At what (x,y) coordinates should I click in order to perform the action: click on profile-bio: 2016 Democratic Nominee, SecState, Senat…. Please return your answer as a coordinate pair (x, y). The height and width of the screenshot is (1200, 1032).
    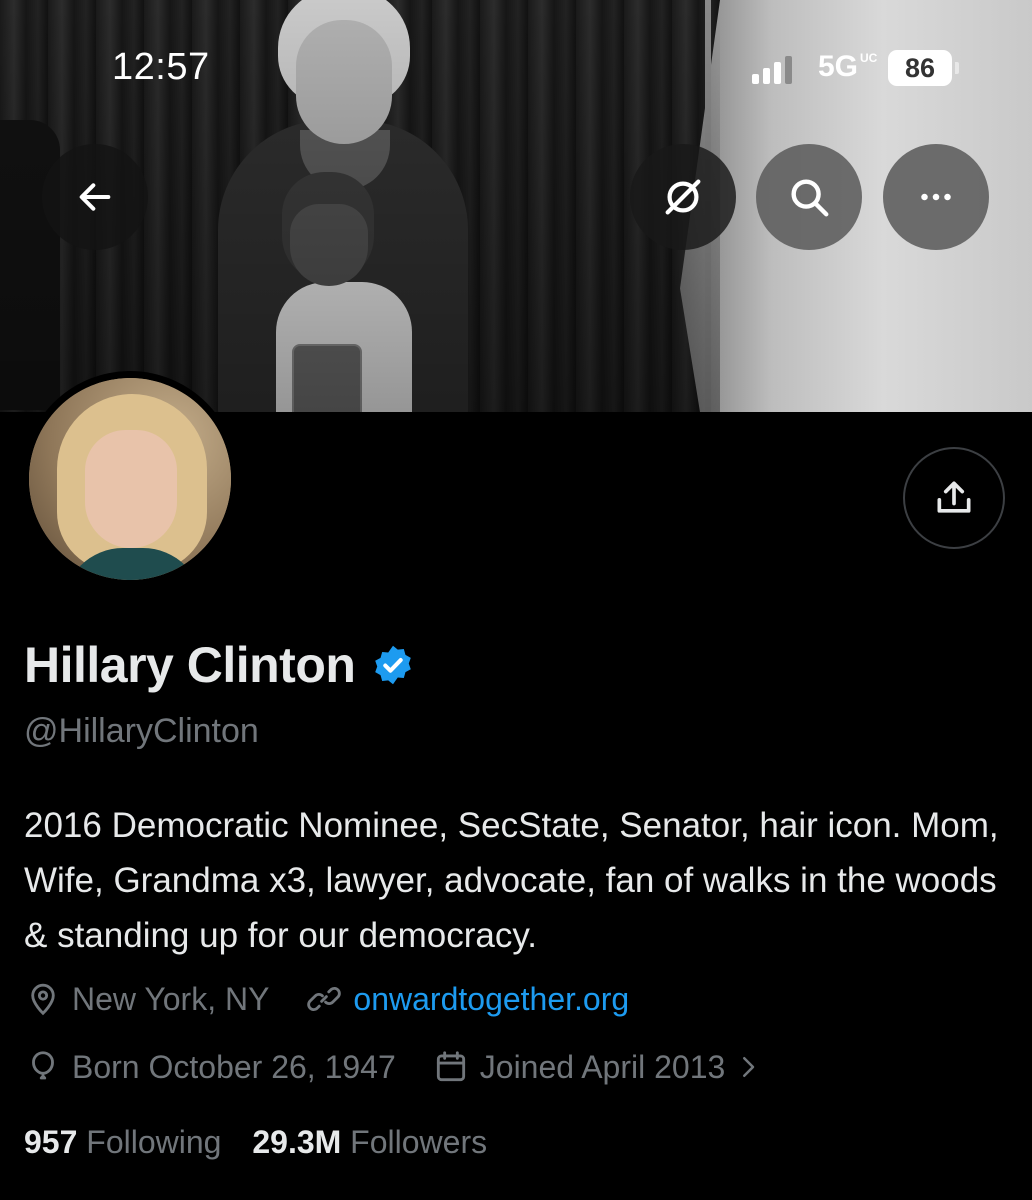
    Looking at the image, I should click on (511, 880).